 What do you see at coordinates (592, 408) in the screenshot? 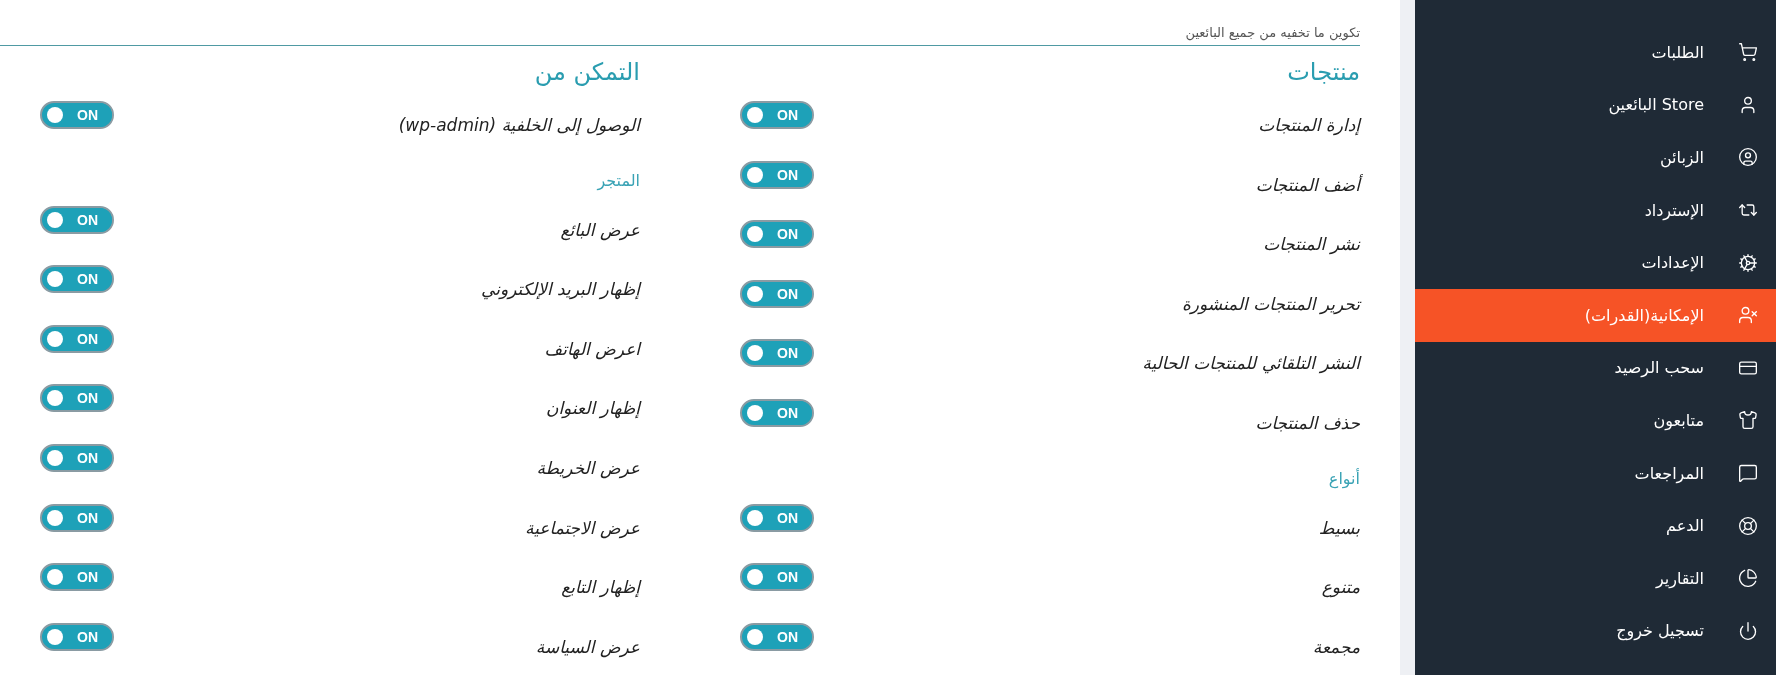
I see `setting-label: إظهار العنوان` at bounding box center [592, 408].